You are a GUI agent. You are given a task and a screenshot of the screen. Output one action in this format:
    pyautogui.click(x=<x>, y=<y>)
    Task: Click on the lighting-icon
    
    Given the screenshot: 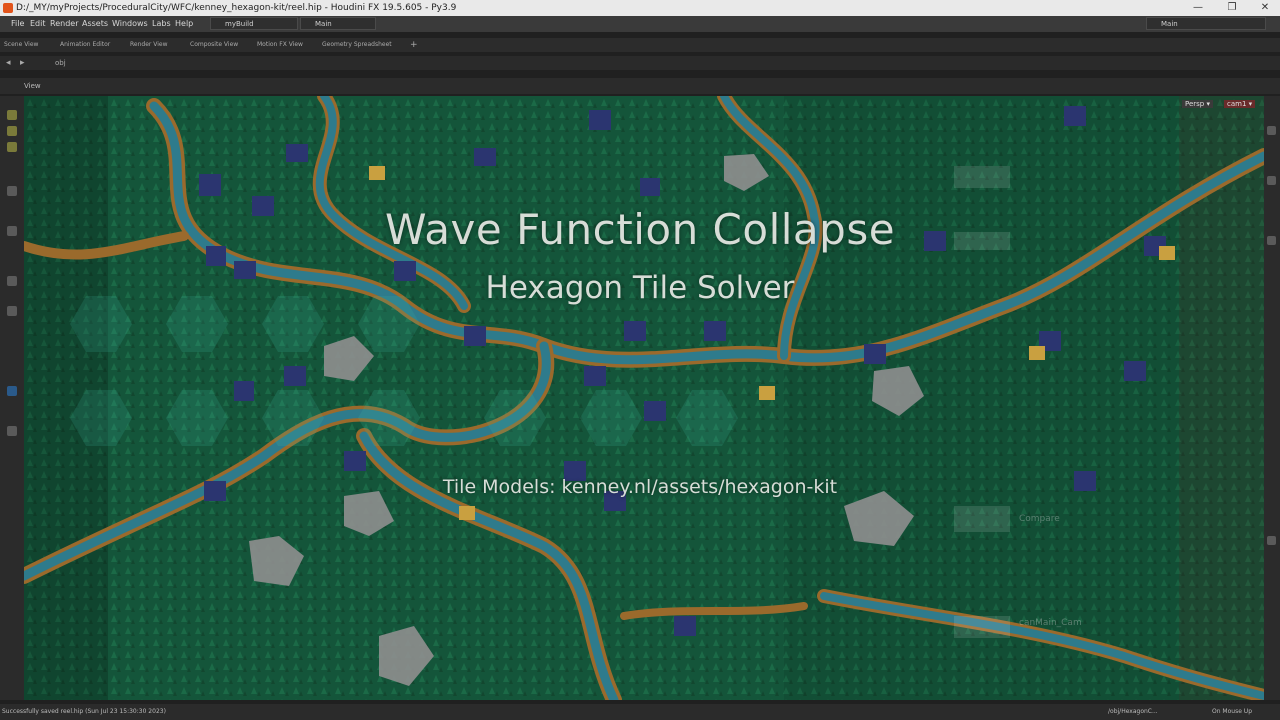 What is the action you would take?
    pyautogui.click(x=1271, y=180)
    